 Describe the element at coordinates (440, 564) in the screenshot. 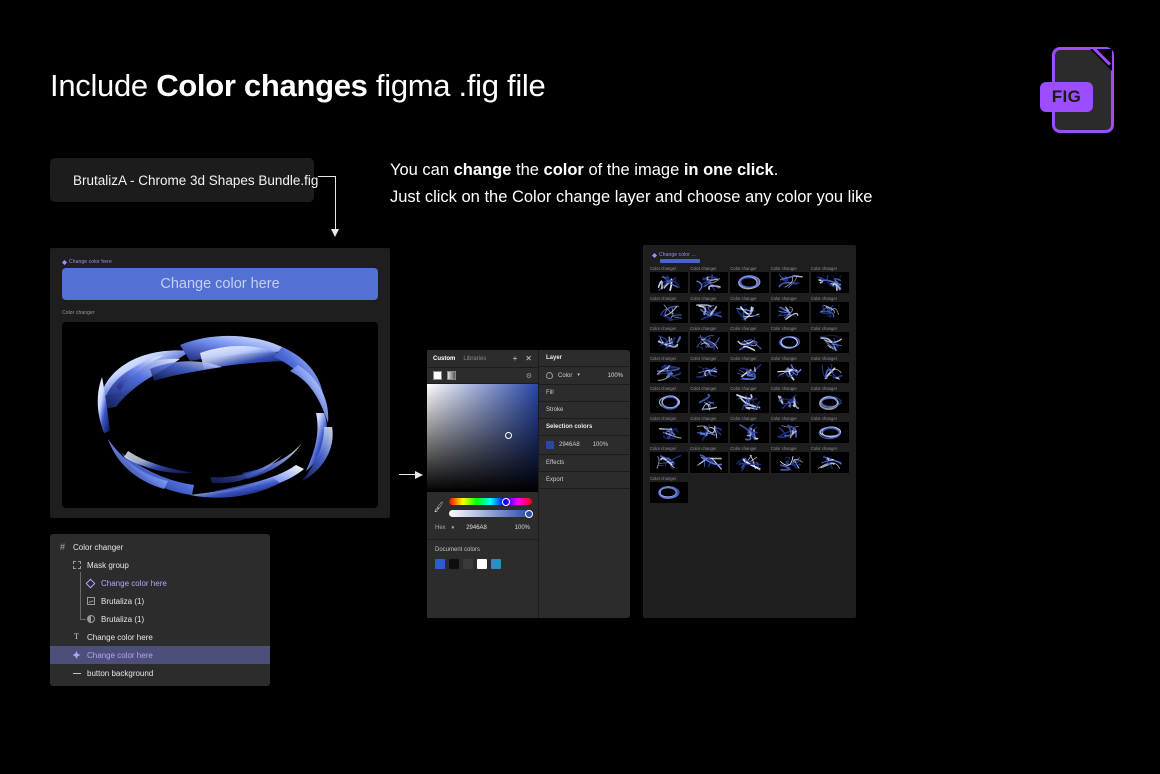

I see `swatch-blue` at that location.